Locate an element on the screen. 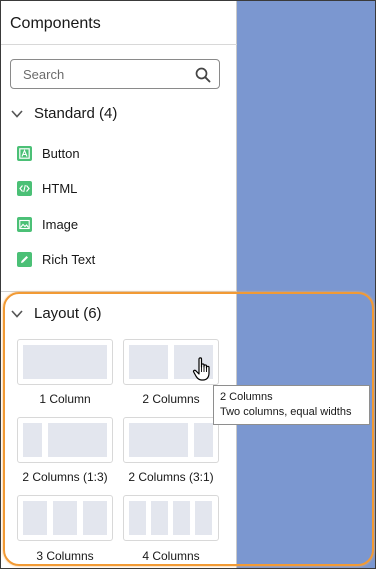 The width and height of the screenshot is (378, 571). search-box is located at coordinates (115, 74).